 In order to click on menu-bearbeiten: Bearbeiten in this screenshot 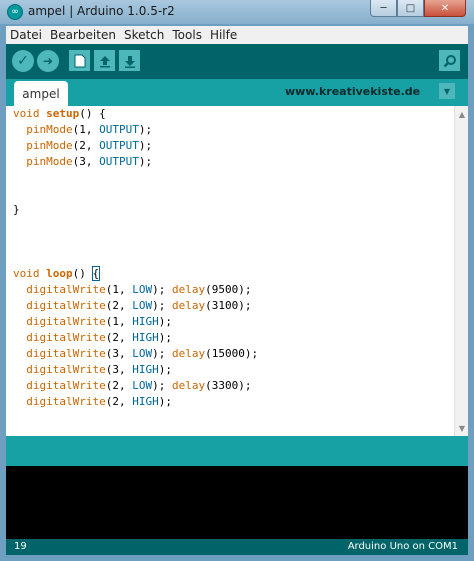, I will do `click(83, 35)`.